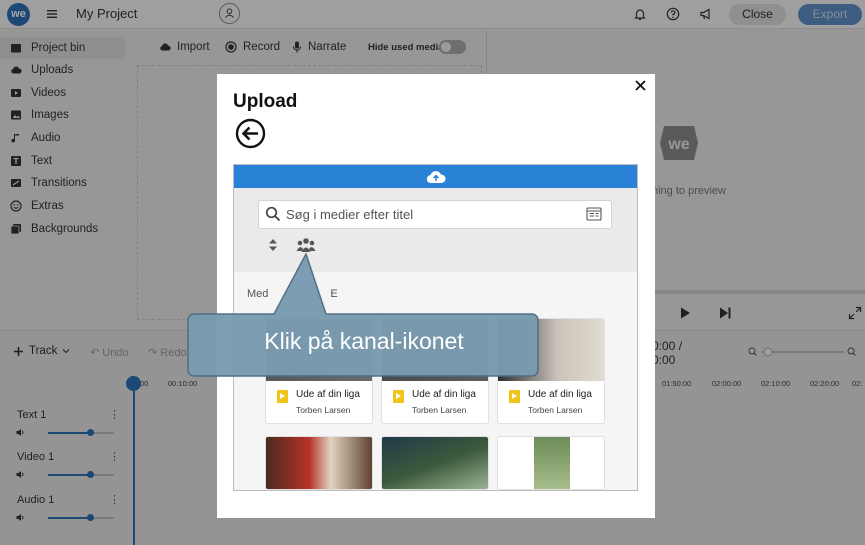  What do you see at coordinates (350, 214) in the screenshot?
I see `search-placeholder: Søg i medier efter titel` at bounding box center [350, 214].